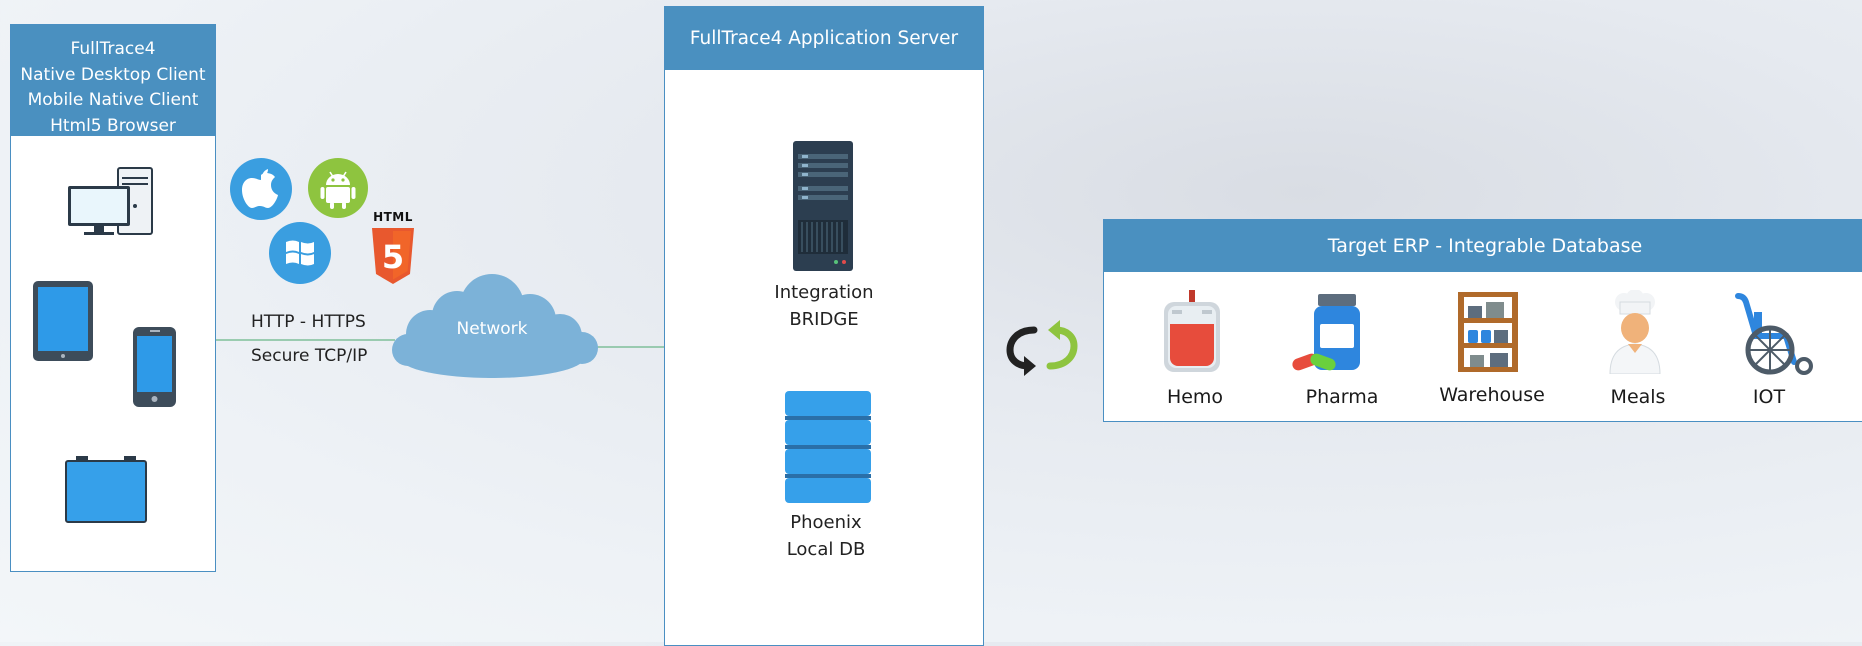 The image size is (1862, 646). Describe the element at coordinates (1326, 332) in the screenshot. I see `pill-bottle-icon` at that location.